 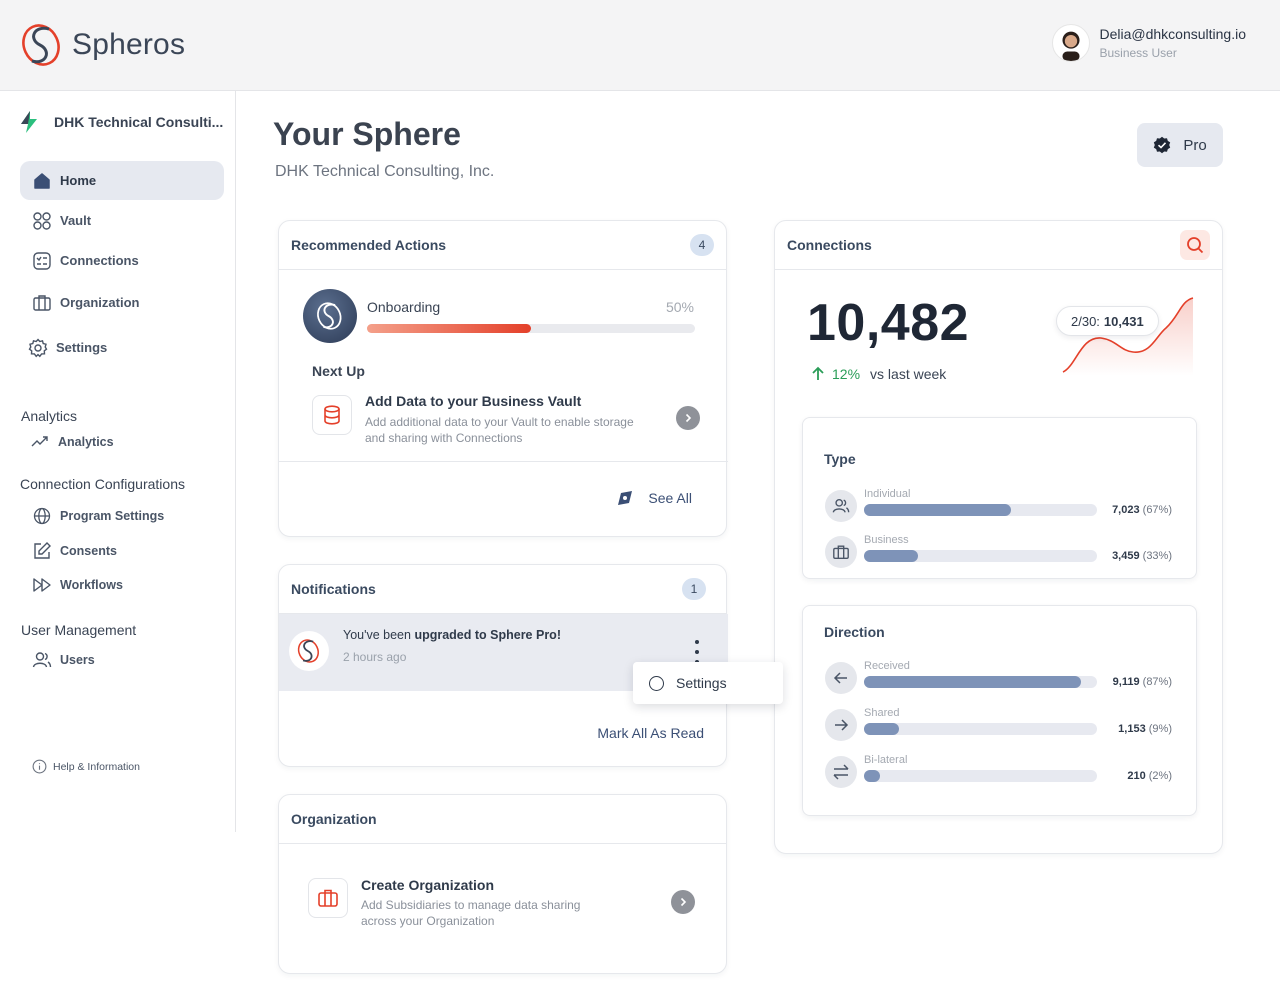 I want to click on sparkline-tooltip: 2/30: 10,431, so click(x=1107, y=321).